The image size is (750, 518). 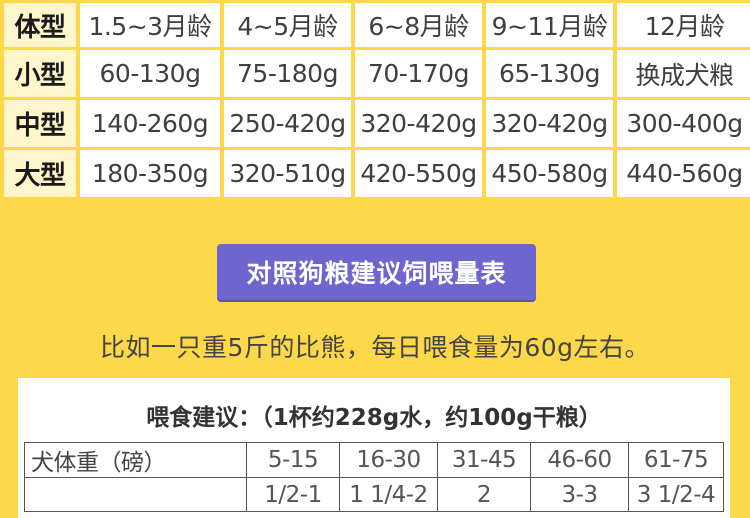 What do you see at coordinates (579, 460) in the screenshot?
I see `weight-cell: 46-60` at bounding box center [579, 460].